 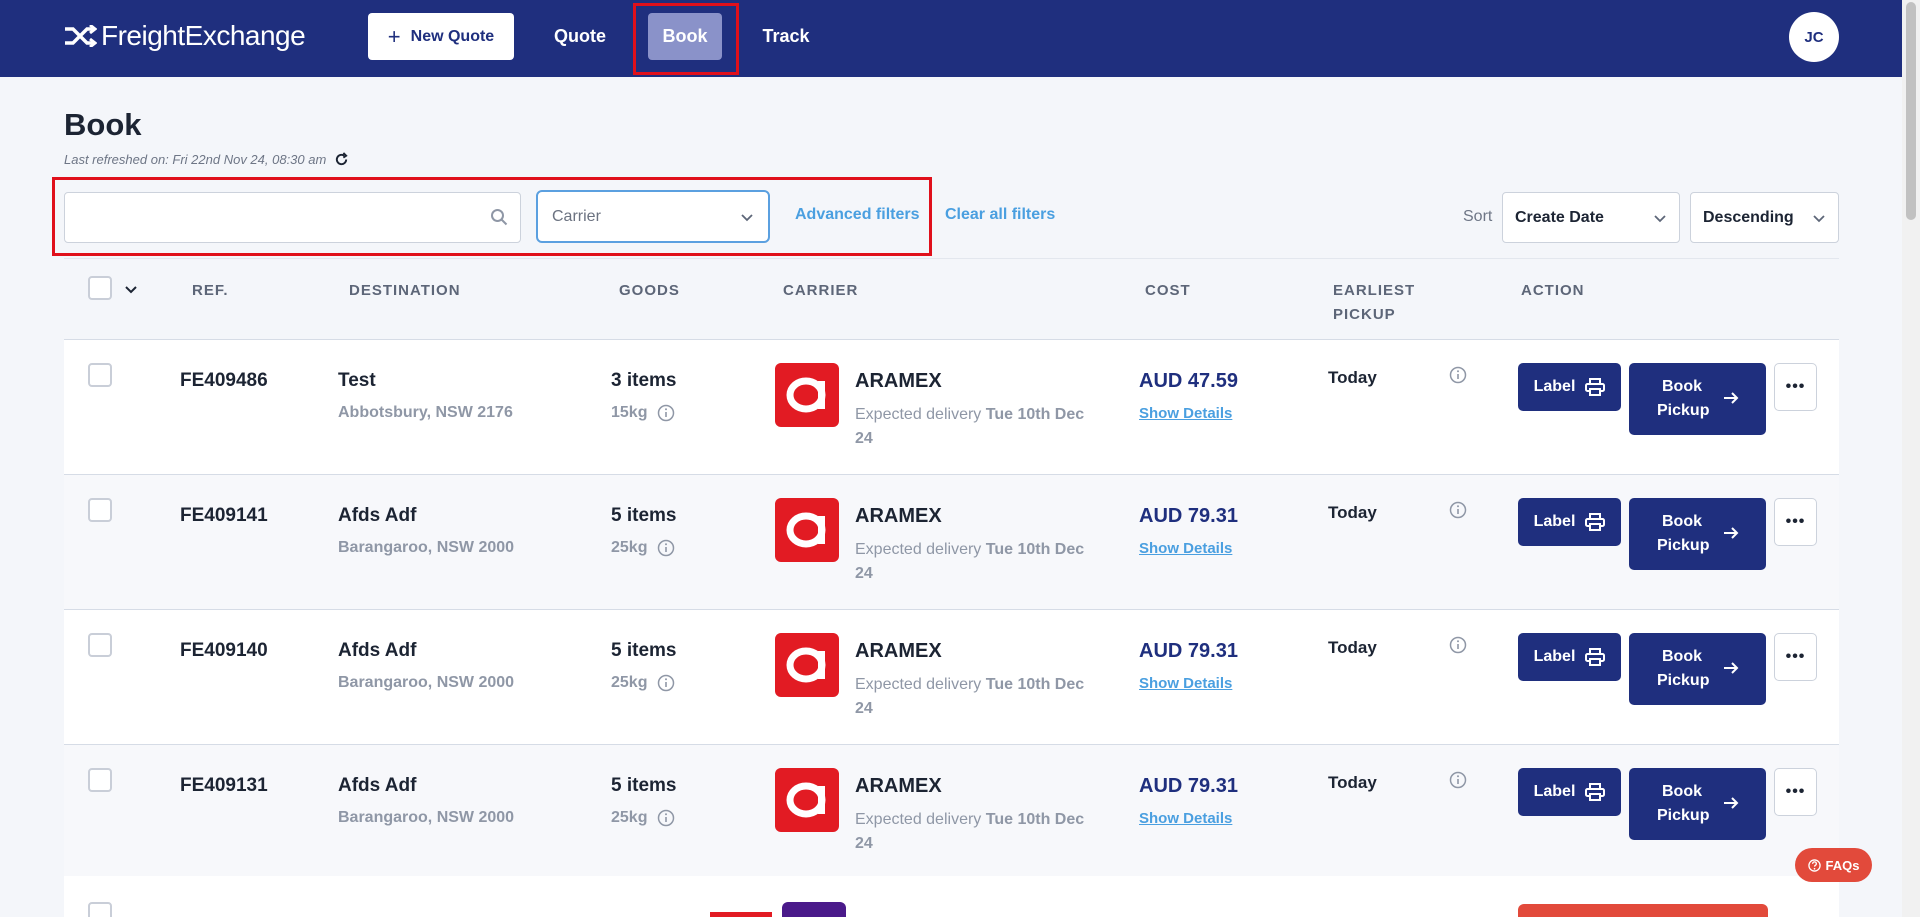 What do you see at coordinates (1559, 217) in the screenshot?
I see `sort-field-value: Create Date` at bounding box center [1559, 217].